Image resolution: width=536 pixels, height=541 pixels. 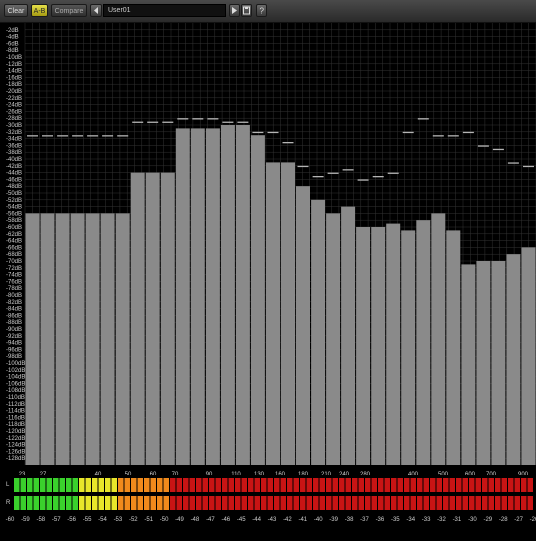 What do you see at coordinates (39, 10) in the screenshot?
I see `ab-toggle-button: A-B` at bounding box center [39, 10].